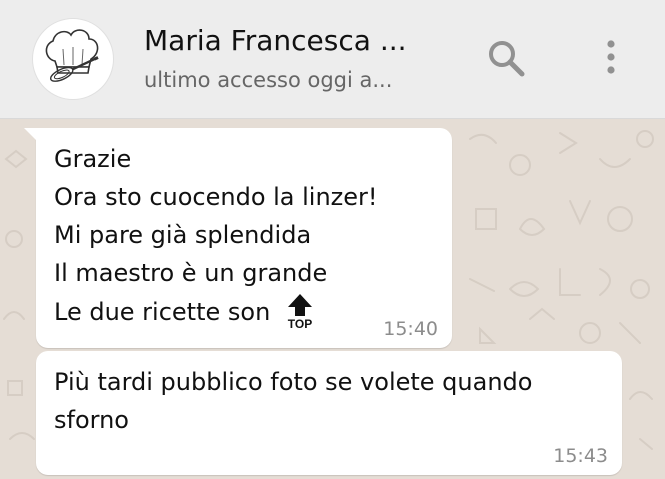 Image resolution: width=665 pixels, height=479 pixels. I want to click on message-line: Le due ricette son, so click(162, 312).